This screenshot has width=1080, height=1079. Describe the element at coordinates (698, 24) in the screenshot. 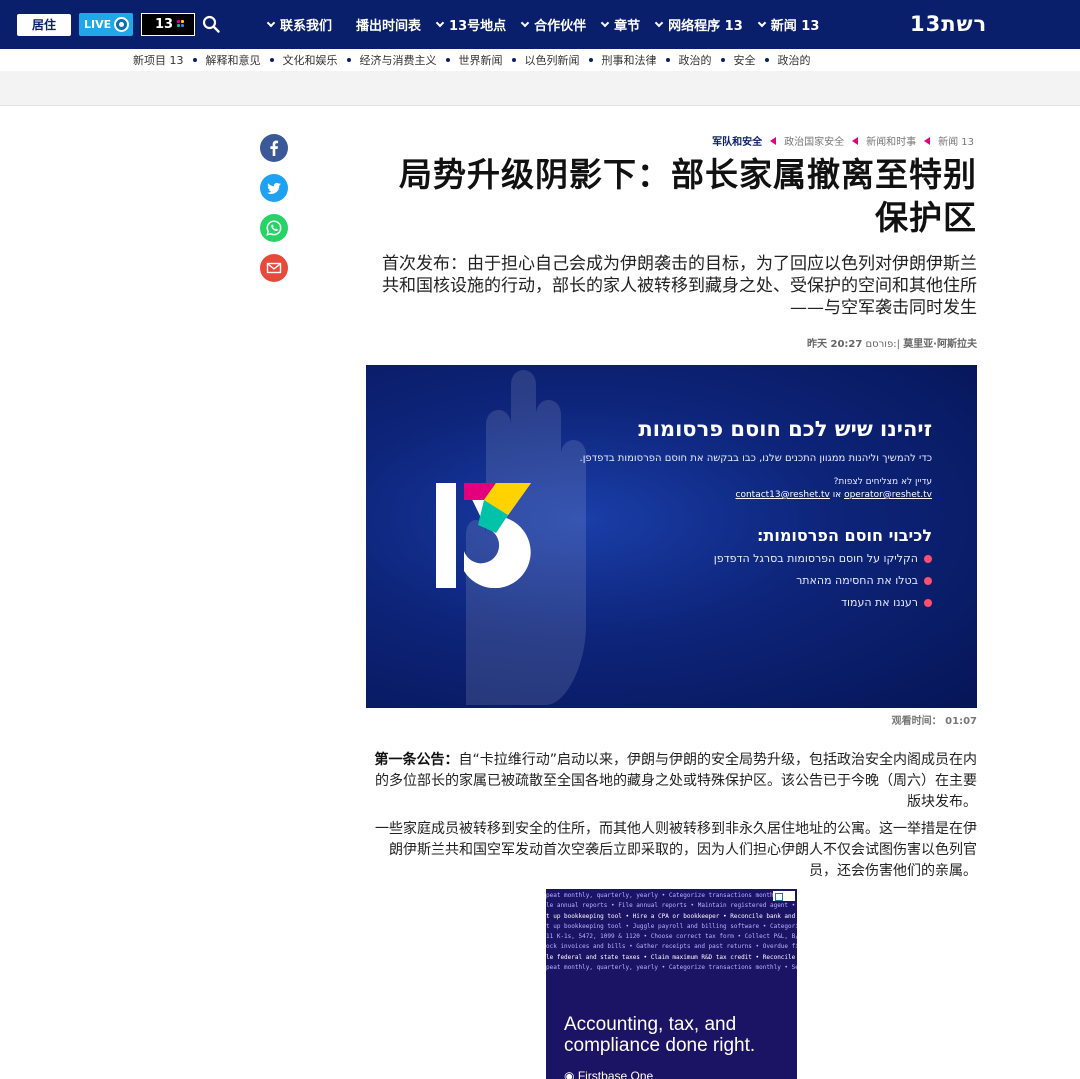

I see `nav-web-programs: 网络程序 13` at that location.